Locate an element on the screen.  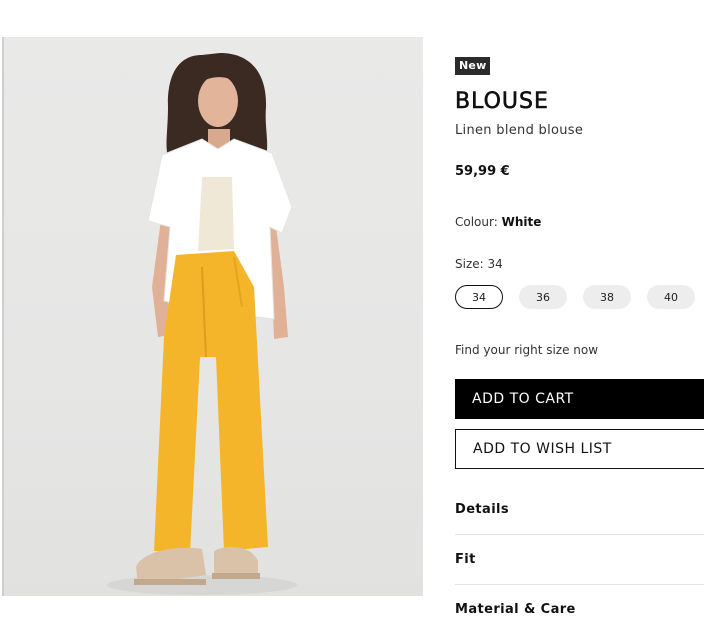
size-option-38: 38 is located at coordinates (607, 297).